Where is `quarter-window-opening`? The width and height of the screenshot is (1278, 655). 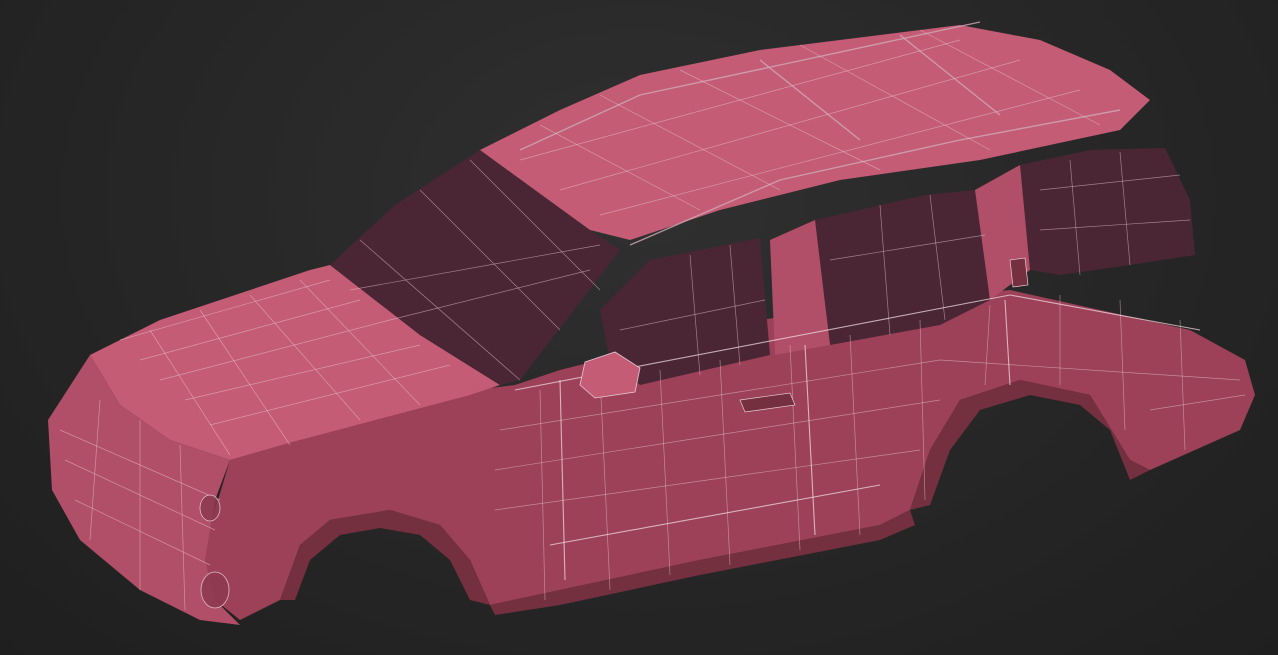
quarter-window-opening is located at coordinates (1107, 211).